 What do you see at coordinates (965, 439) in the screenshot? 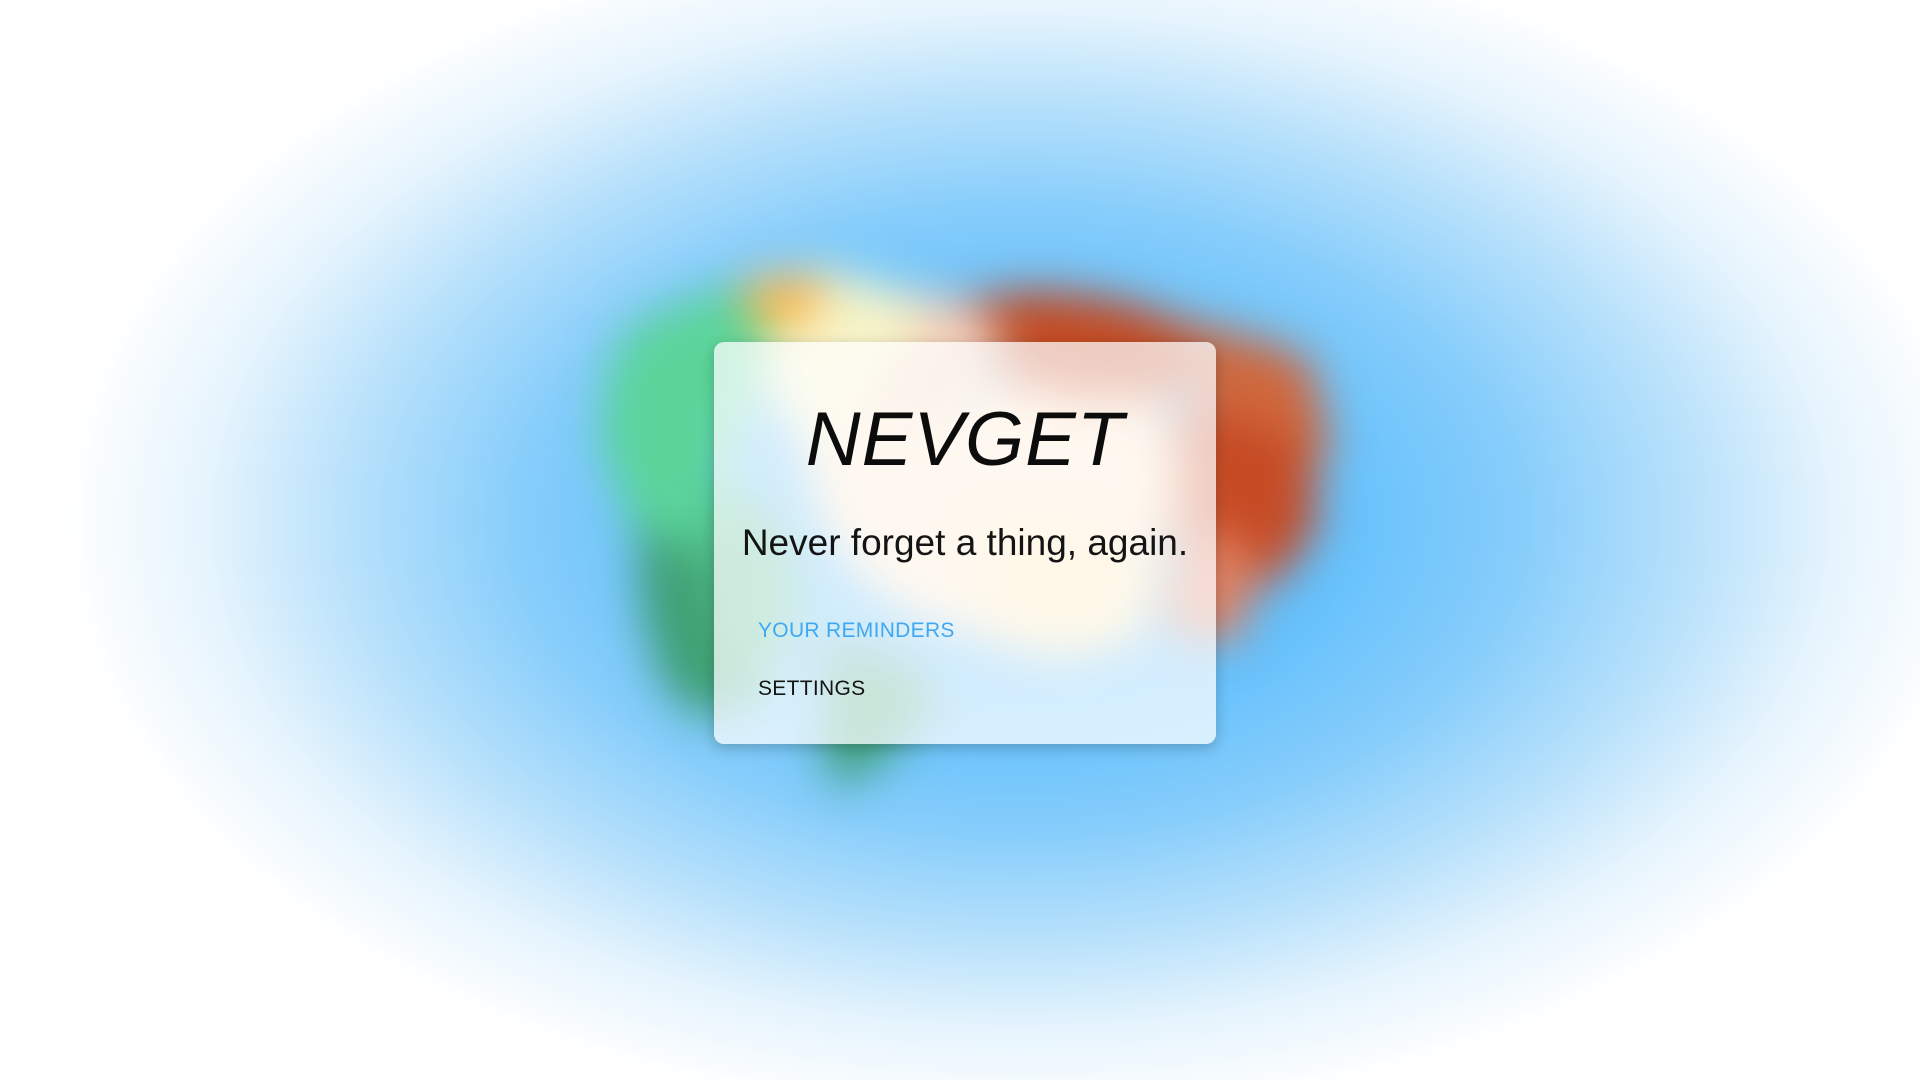
I see `app-logo: NEVGET` at bounding box center [965, 439].